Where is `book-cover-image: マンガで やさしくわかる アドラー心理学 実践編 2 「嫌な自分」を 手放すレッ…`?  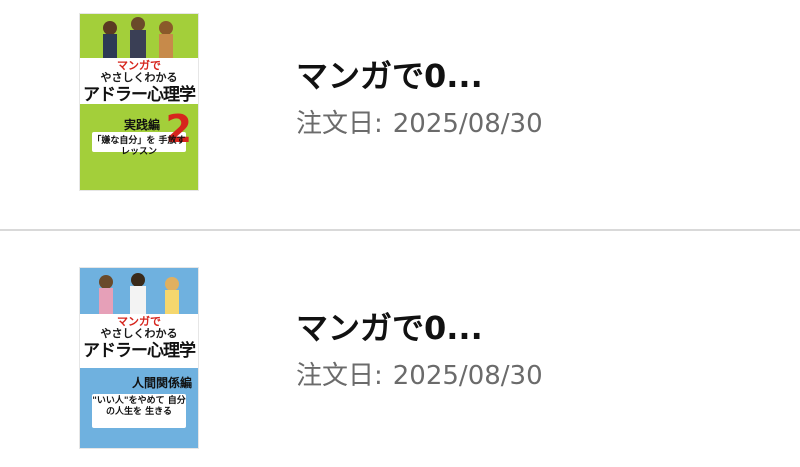
book-cover-image: マンガで やさしくわかる アドラー心理学 実践編 2 「嫌な自分」を 手放すレッ… is located at coordinates (139, 102).